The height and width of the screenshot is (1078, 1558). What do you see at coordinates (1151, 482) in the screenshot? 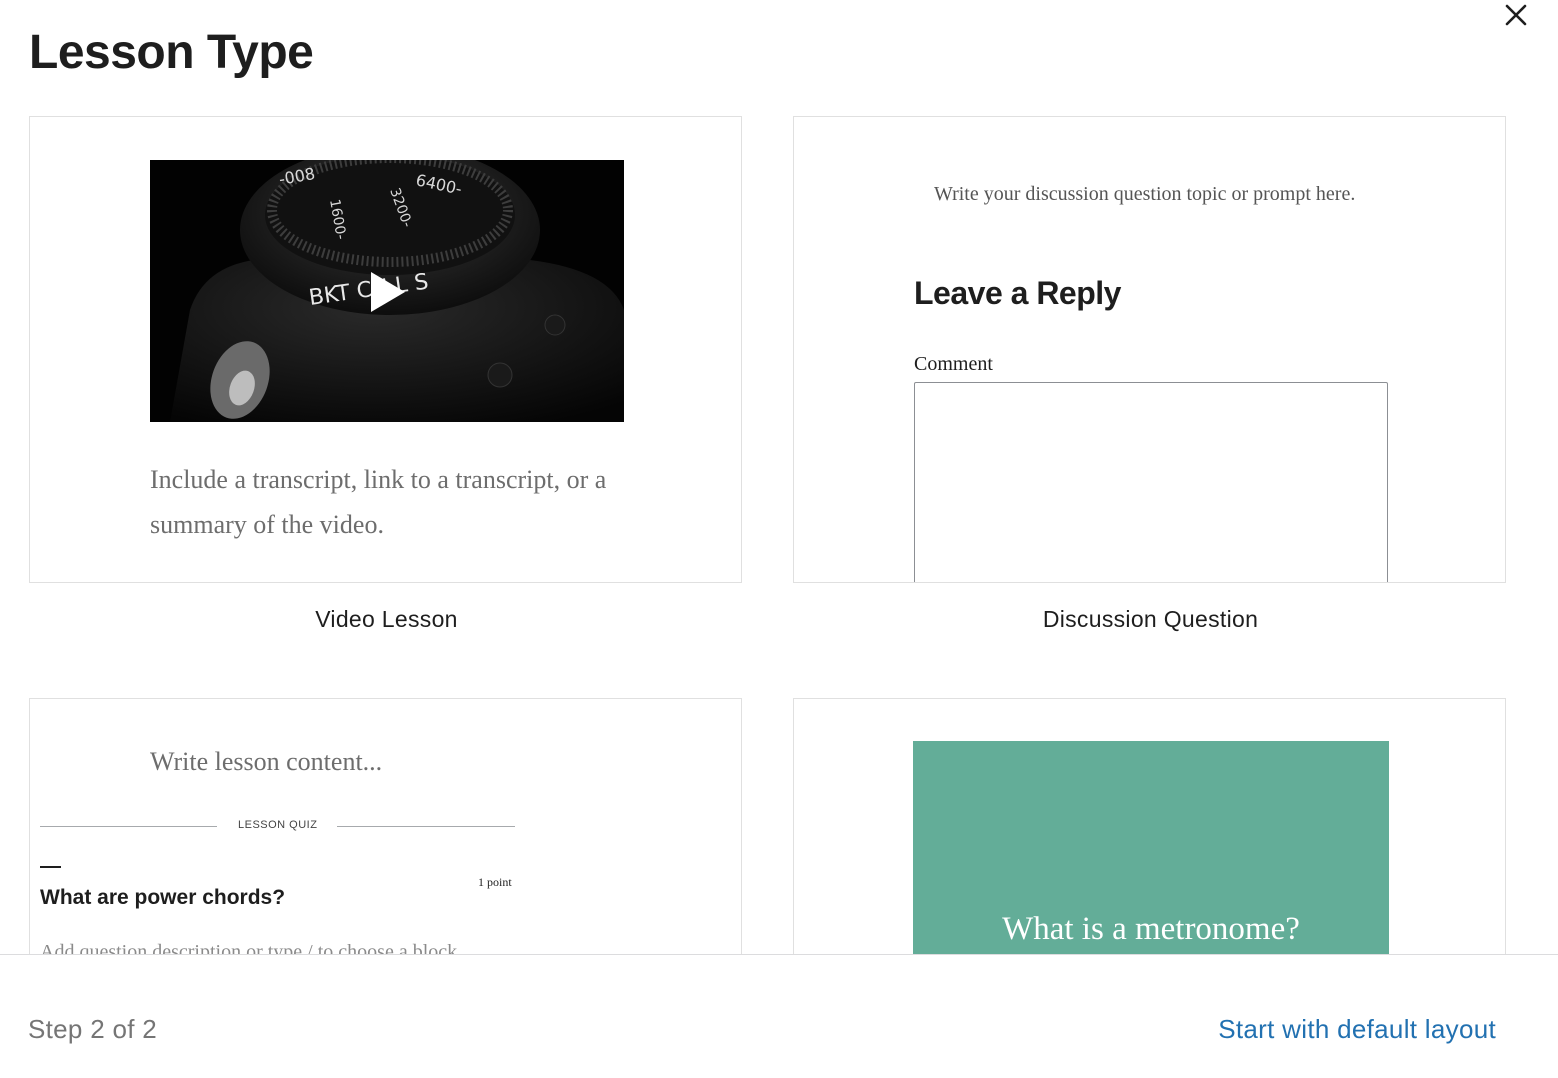
I see `comment-textarea` at bounding box center [1151, 482].